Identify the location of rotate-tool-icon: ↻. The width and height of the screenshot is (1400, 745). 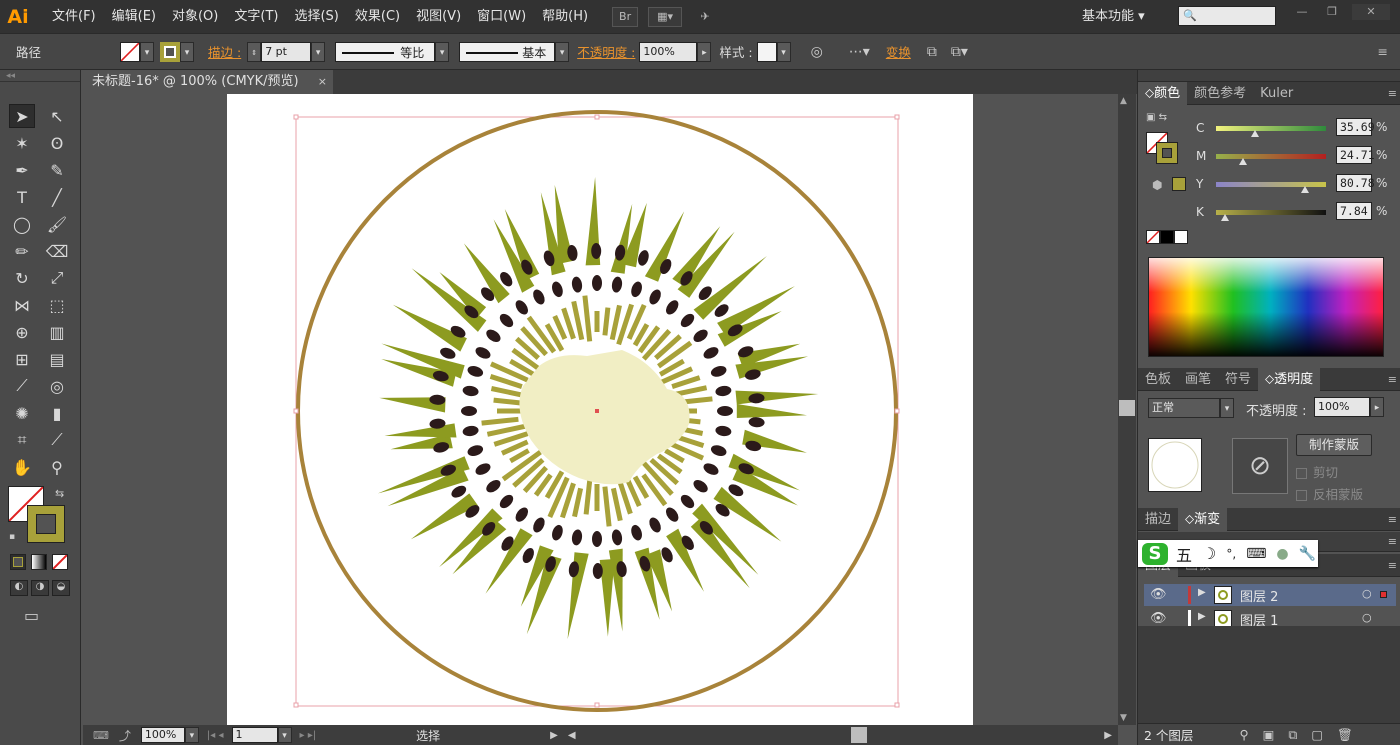
(22, 278).